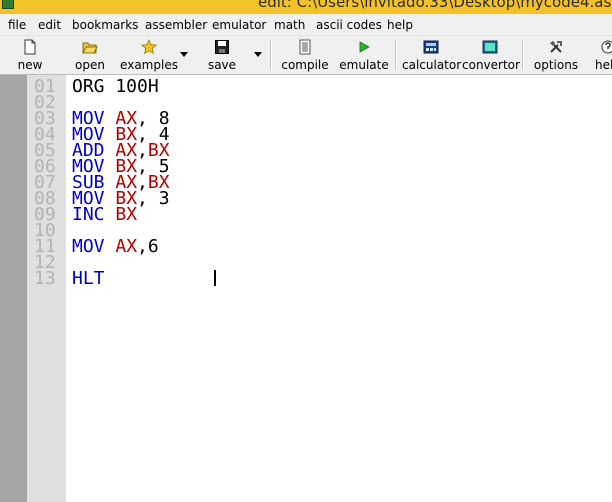 This screenshot has width=612, height=502. What do you see at coordinates (13, 288) in the screenshot?
I see `editor-margin` at bounding box center [13, 288].